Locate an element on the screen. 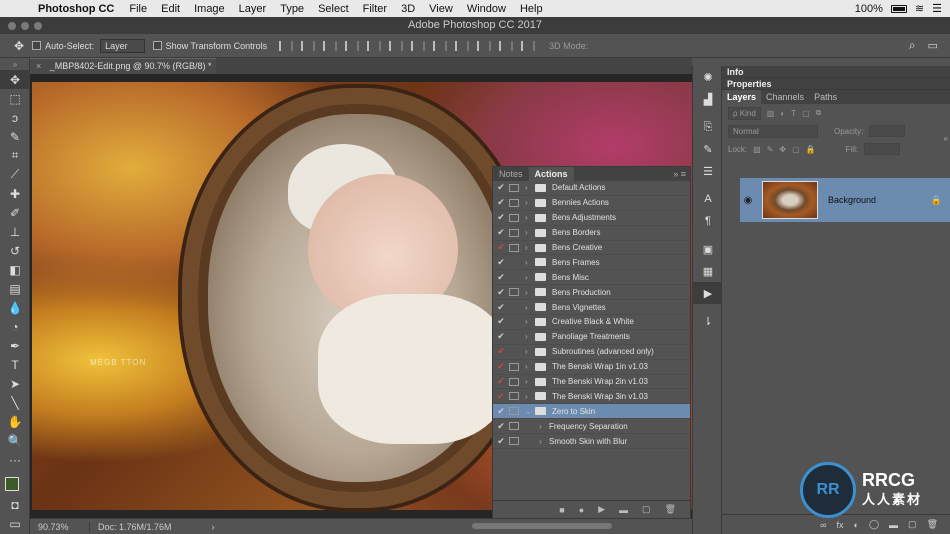 This screenshot has height=534, width=950. stop-icon: ■ is located at coordinates (561, 510).